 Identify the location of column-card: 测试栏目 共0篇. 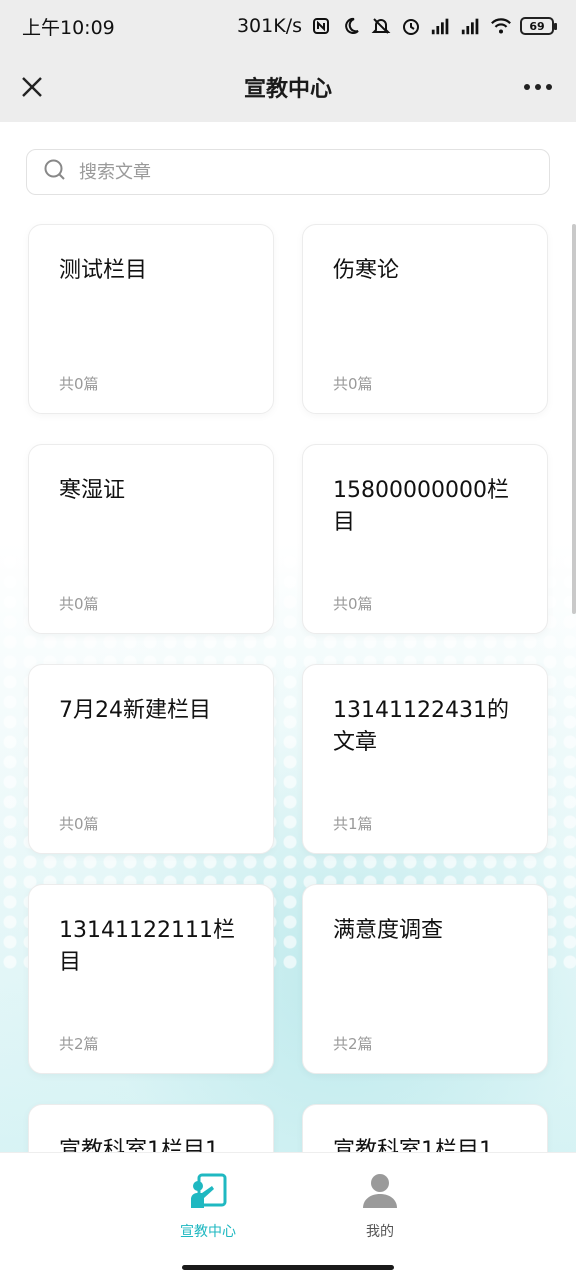
(151, 319).